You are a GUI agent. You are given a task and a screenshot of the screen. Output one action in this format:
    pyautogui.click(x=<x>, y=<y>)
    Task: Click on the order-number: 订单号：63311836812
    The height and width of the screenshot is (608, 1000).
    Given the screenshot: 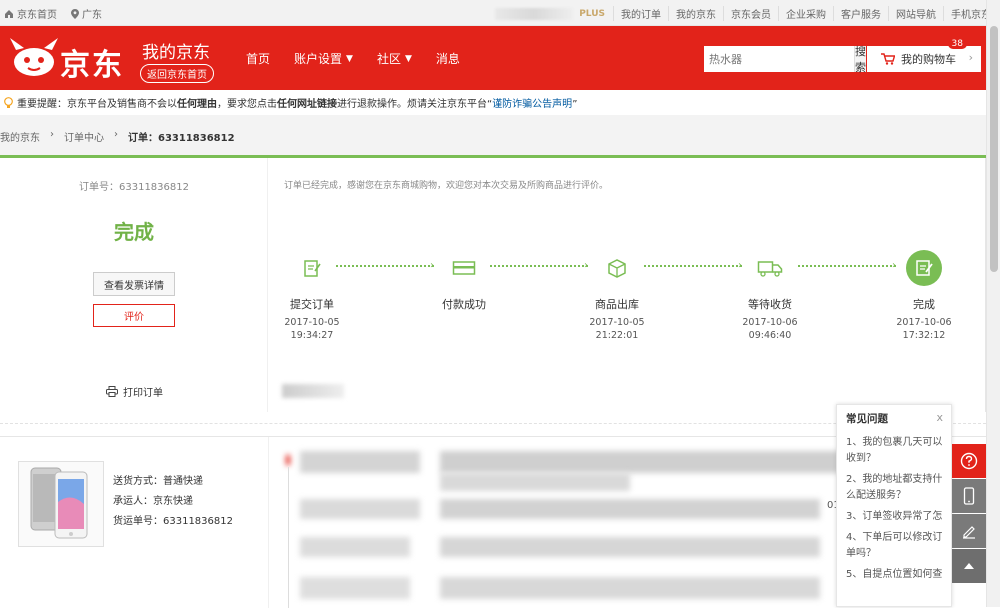 What is the action you would take?
    pyautogui.click(x=134, y=187)
    